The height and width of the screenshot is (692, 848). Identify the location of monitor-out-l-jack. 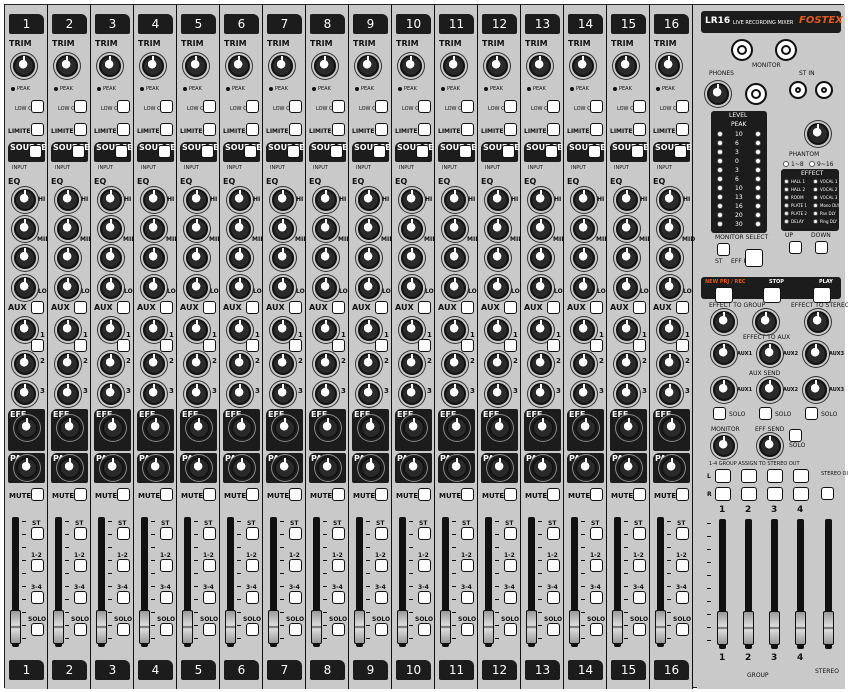
(742, 50).